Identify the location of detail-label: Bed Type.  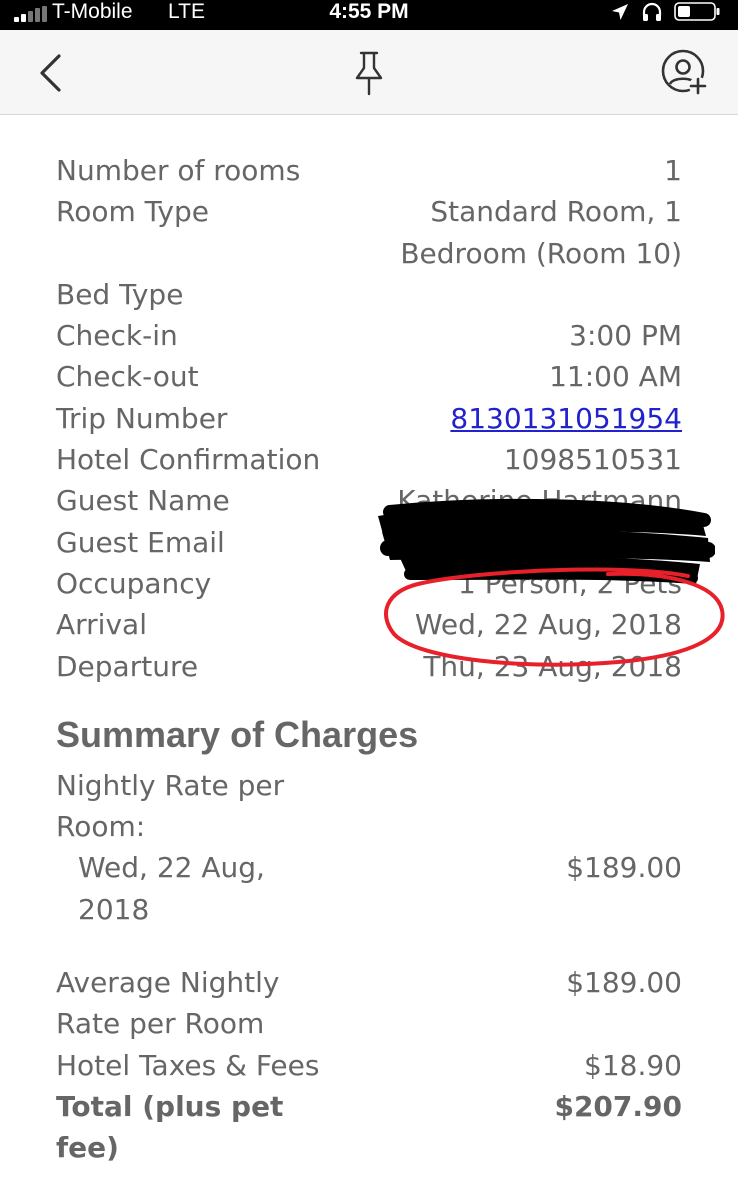
(120, 294).